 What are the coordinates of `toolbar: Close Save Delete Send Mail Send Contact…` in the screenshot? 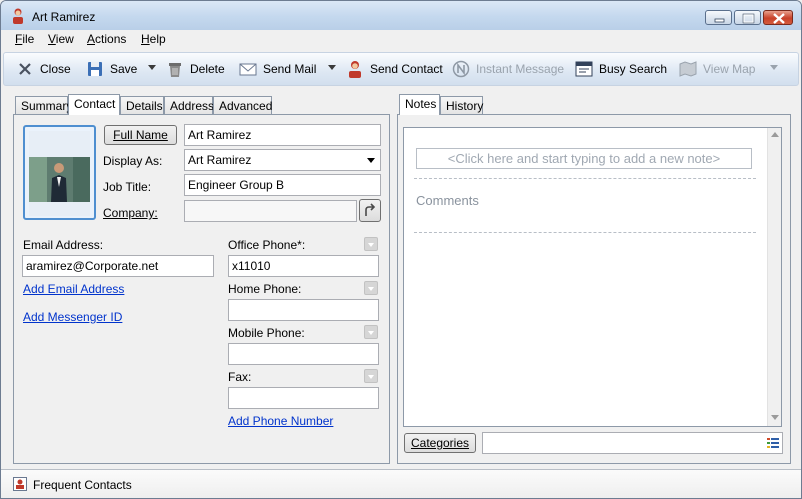 It's located at (401, 69).